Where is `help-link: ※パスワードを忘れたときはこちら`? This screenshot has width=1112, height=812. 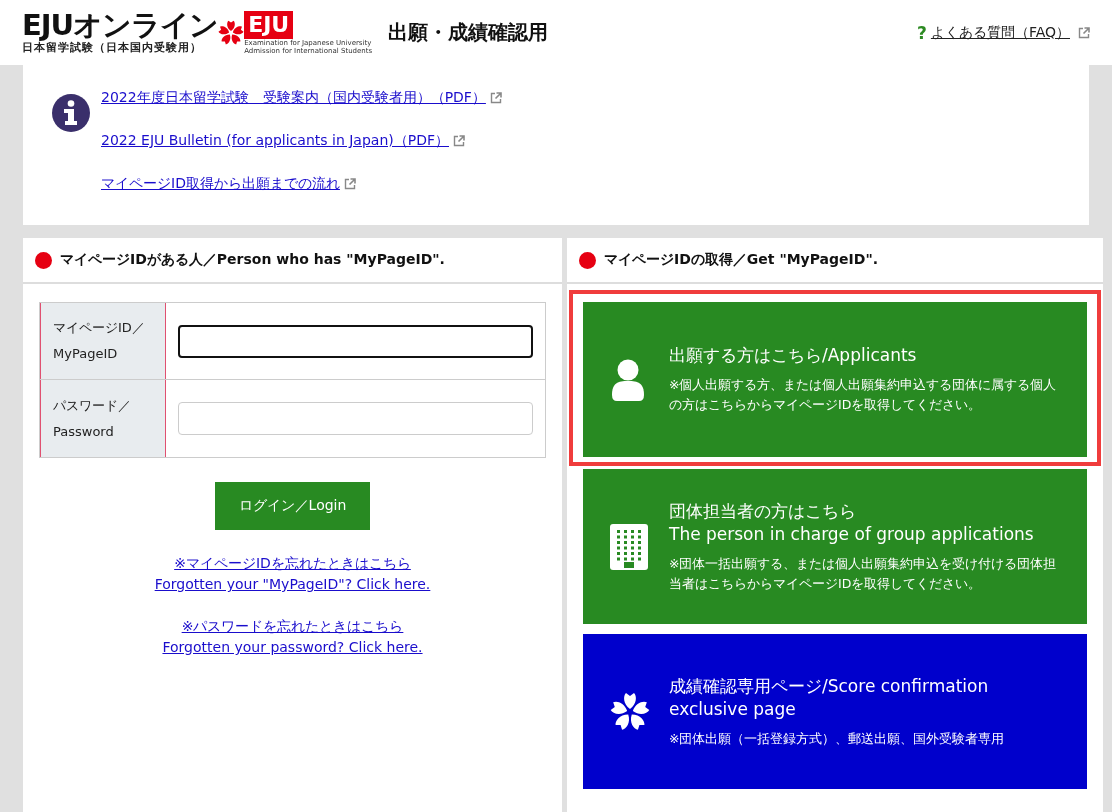 help-link: ※パスワードを忘れたときはこちら is located at coordinates (292, 627).